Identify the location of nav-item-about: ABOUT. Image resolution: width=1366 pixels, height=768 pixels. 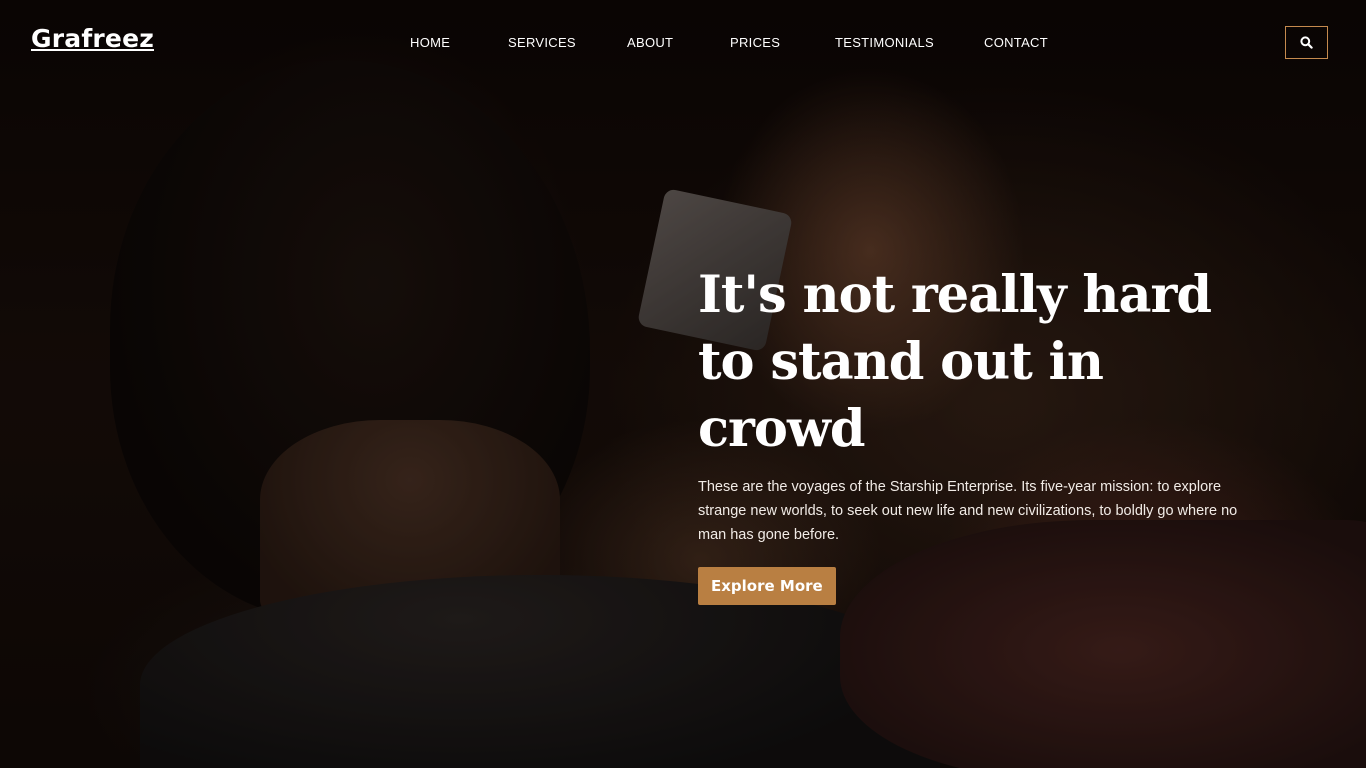
(650, 42).